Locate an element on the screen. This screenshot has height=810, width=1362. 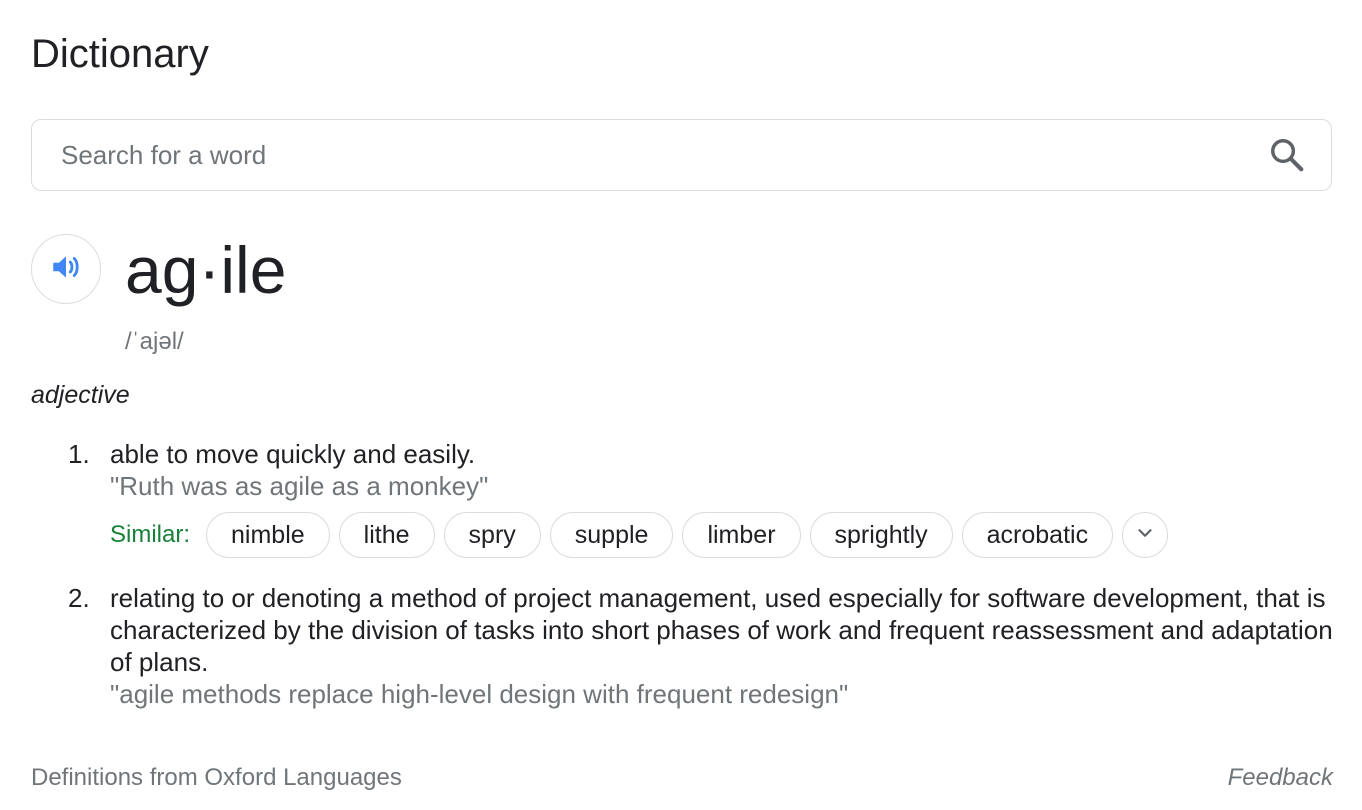
sense-example: "Ruth was as agile as a monkey" is located at coordinates (299, 486).